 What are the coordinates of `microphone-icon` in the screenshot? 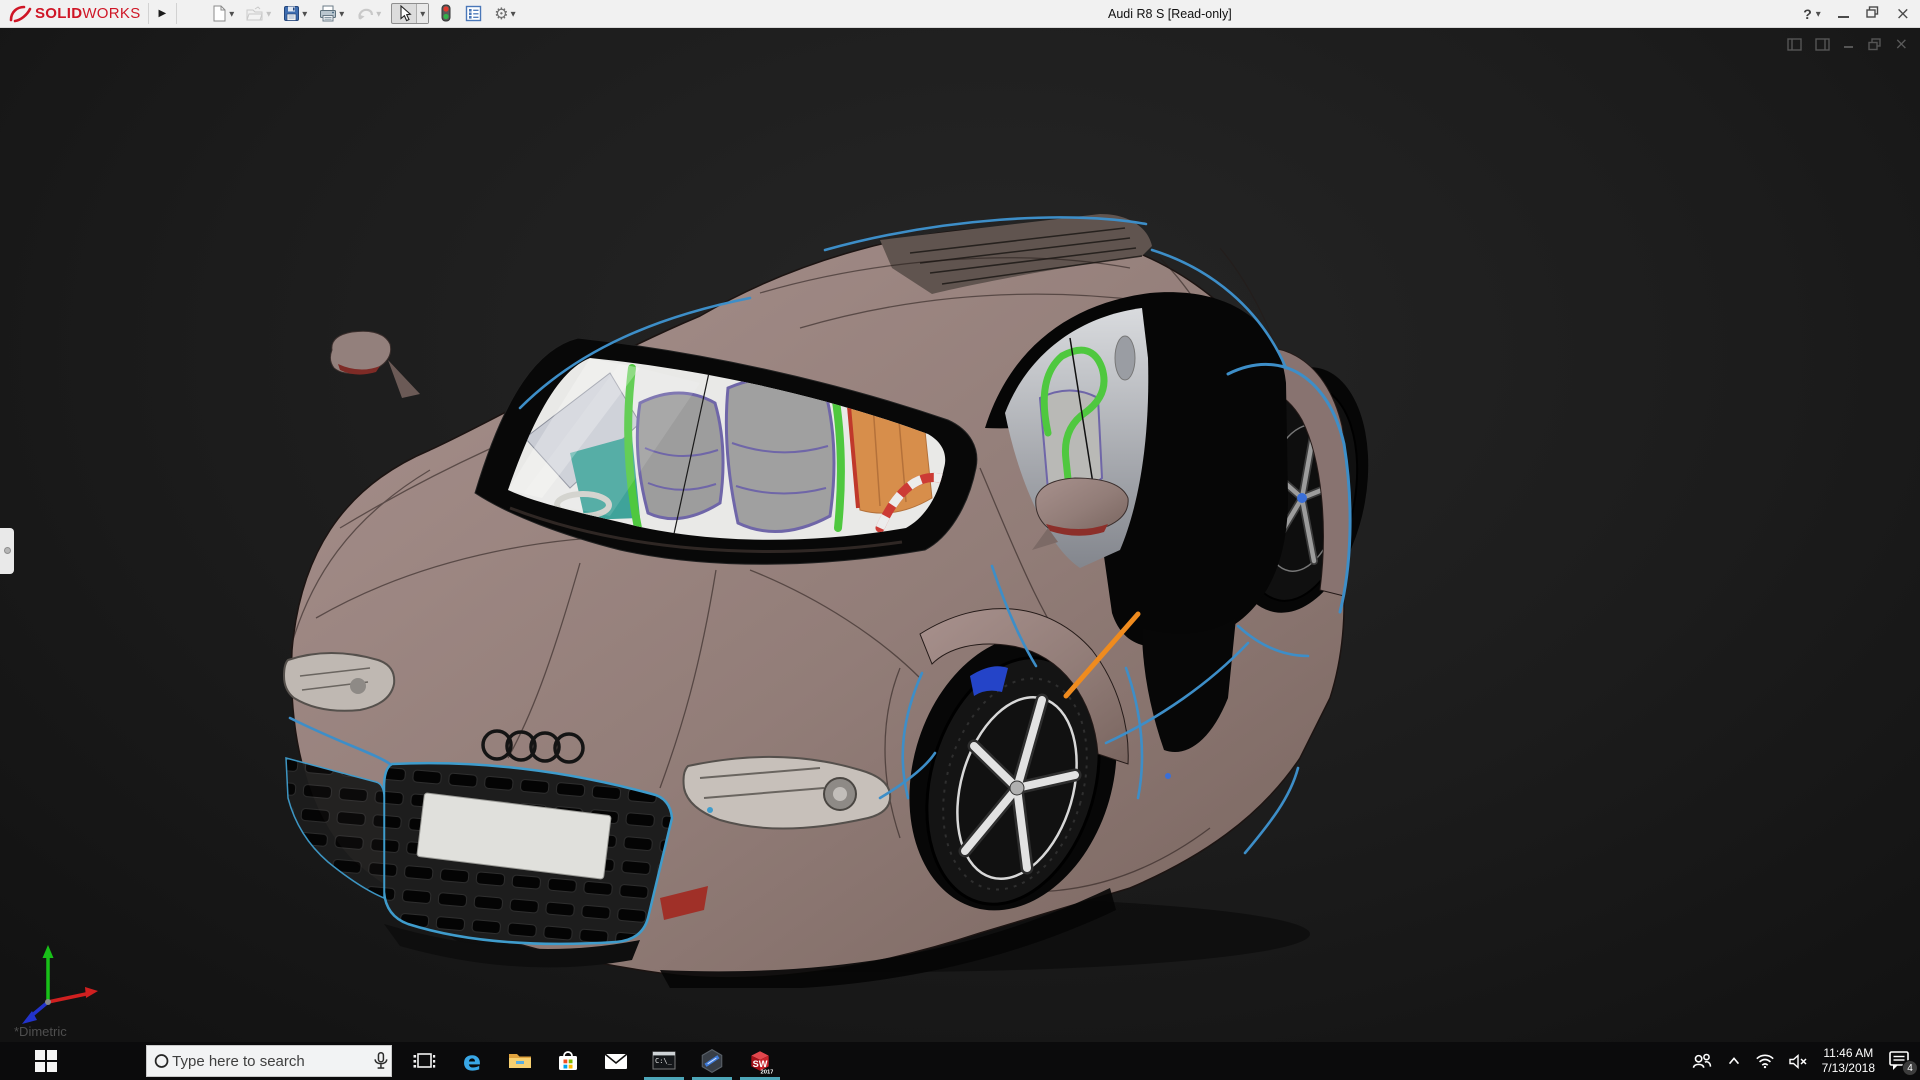 It's located at (381, 1061).